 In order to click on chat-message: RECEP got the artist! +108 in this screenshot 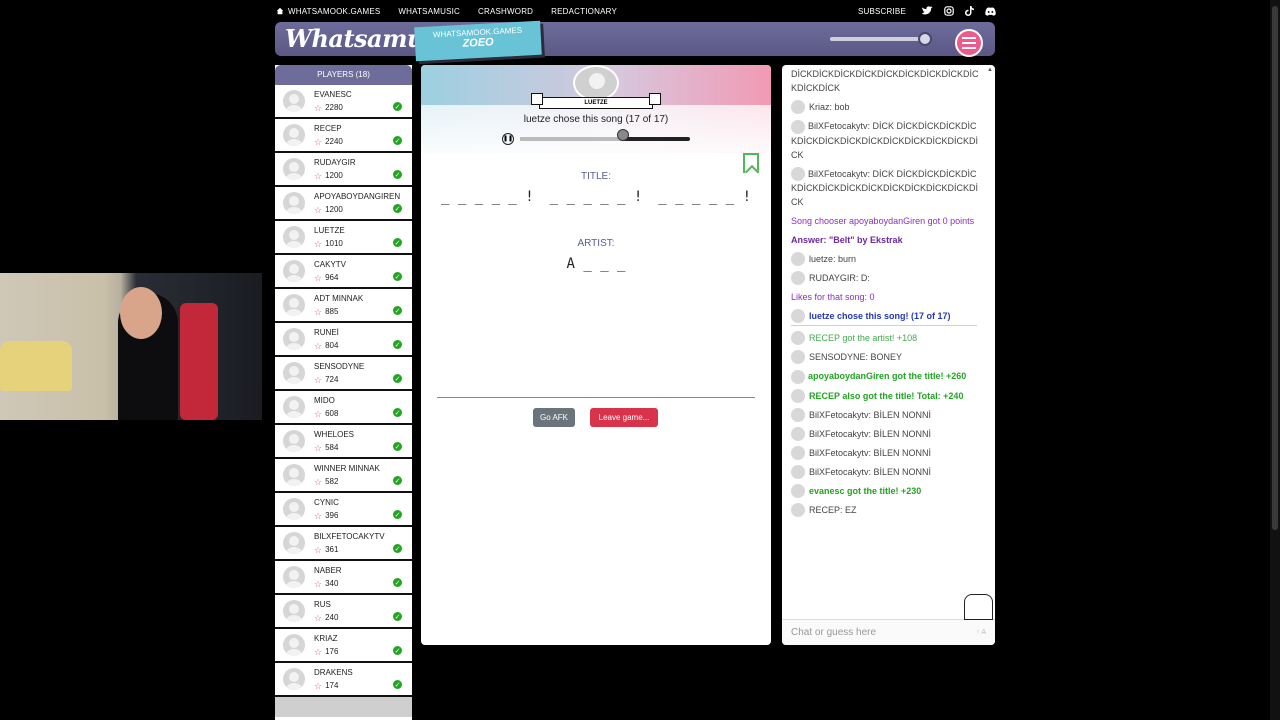, I will do `click(885, 338)`.